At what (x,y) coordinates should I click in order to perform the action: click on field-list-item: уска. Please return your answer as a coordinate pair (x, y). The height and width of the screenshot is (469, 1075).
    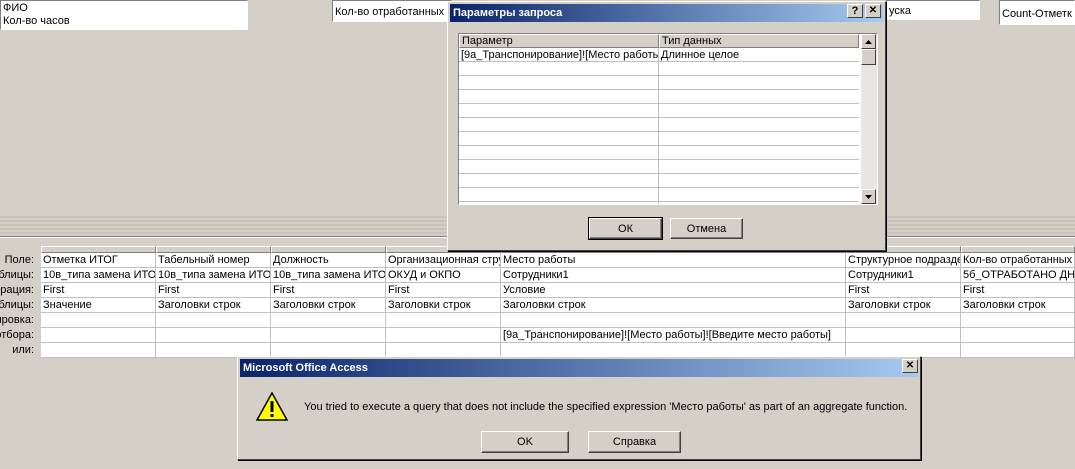
    Looking at the image, I should click on (900, 11).